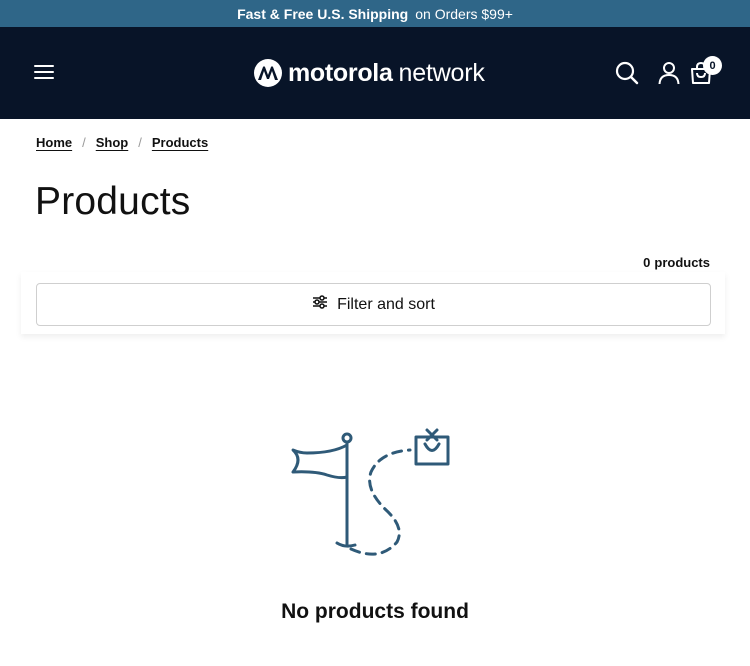 This screenshot has width=750, height=666. What do you see at coordinates (180, 142) in the screenshot?
I see `breadcrumb-products-link: Products` at bounding box center [180, 142].